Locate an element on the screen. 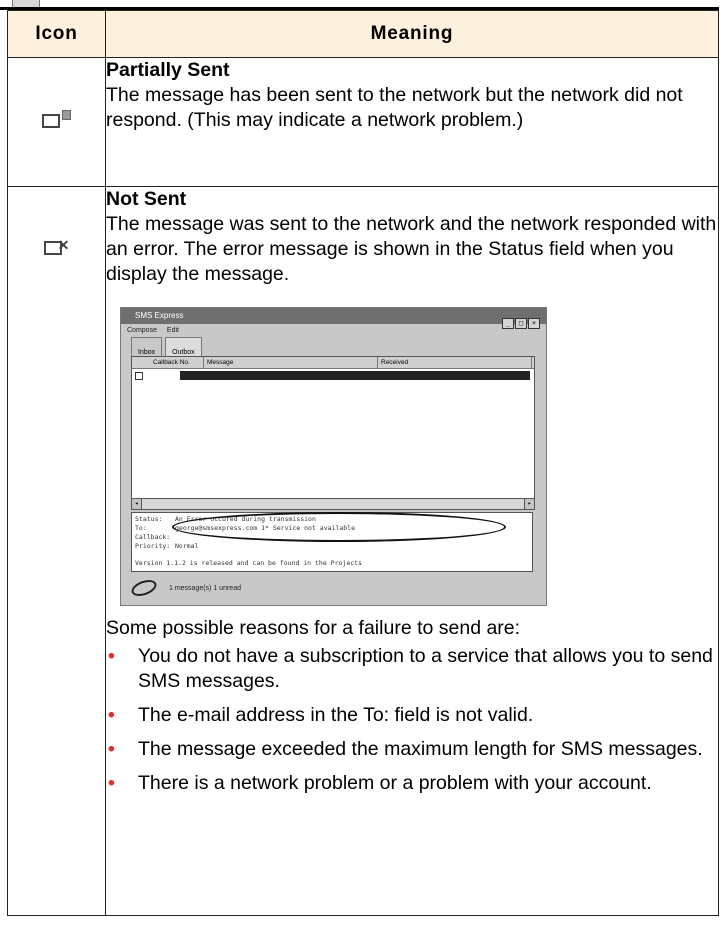  partially-sent-icon is located at coordinates (56, 119).